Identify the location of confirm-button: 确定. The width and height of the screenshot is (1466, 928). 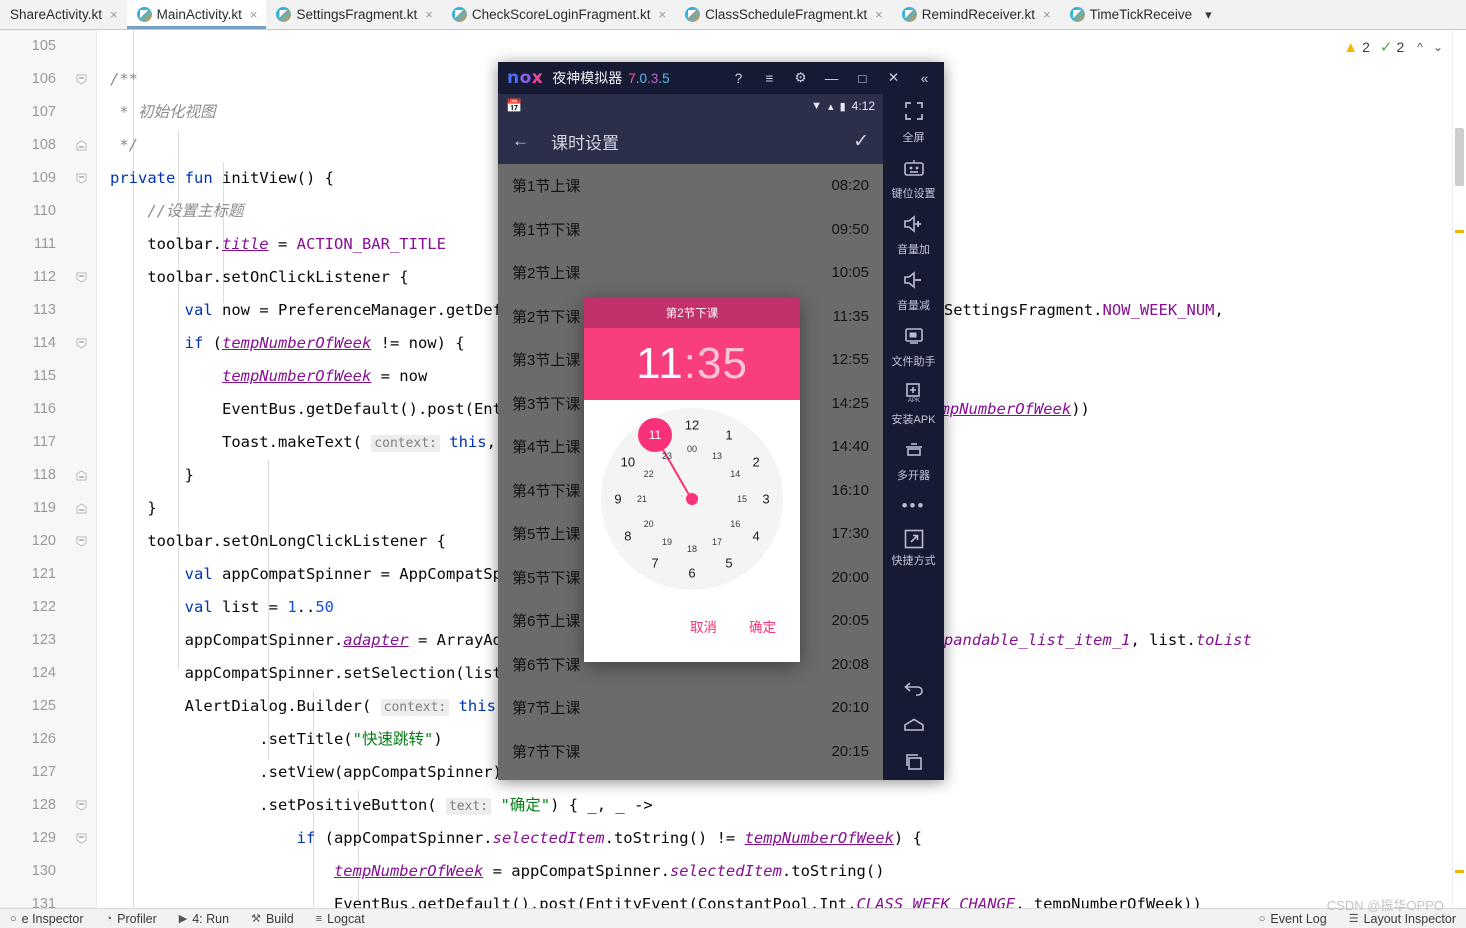
(762, 626).